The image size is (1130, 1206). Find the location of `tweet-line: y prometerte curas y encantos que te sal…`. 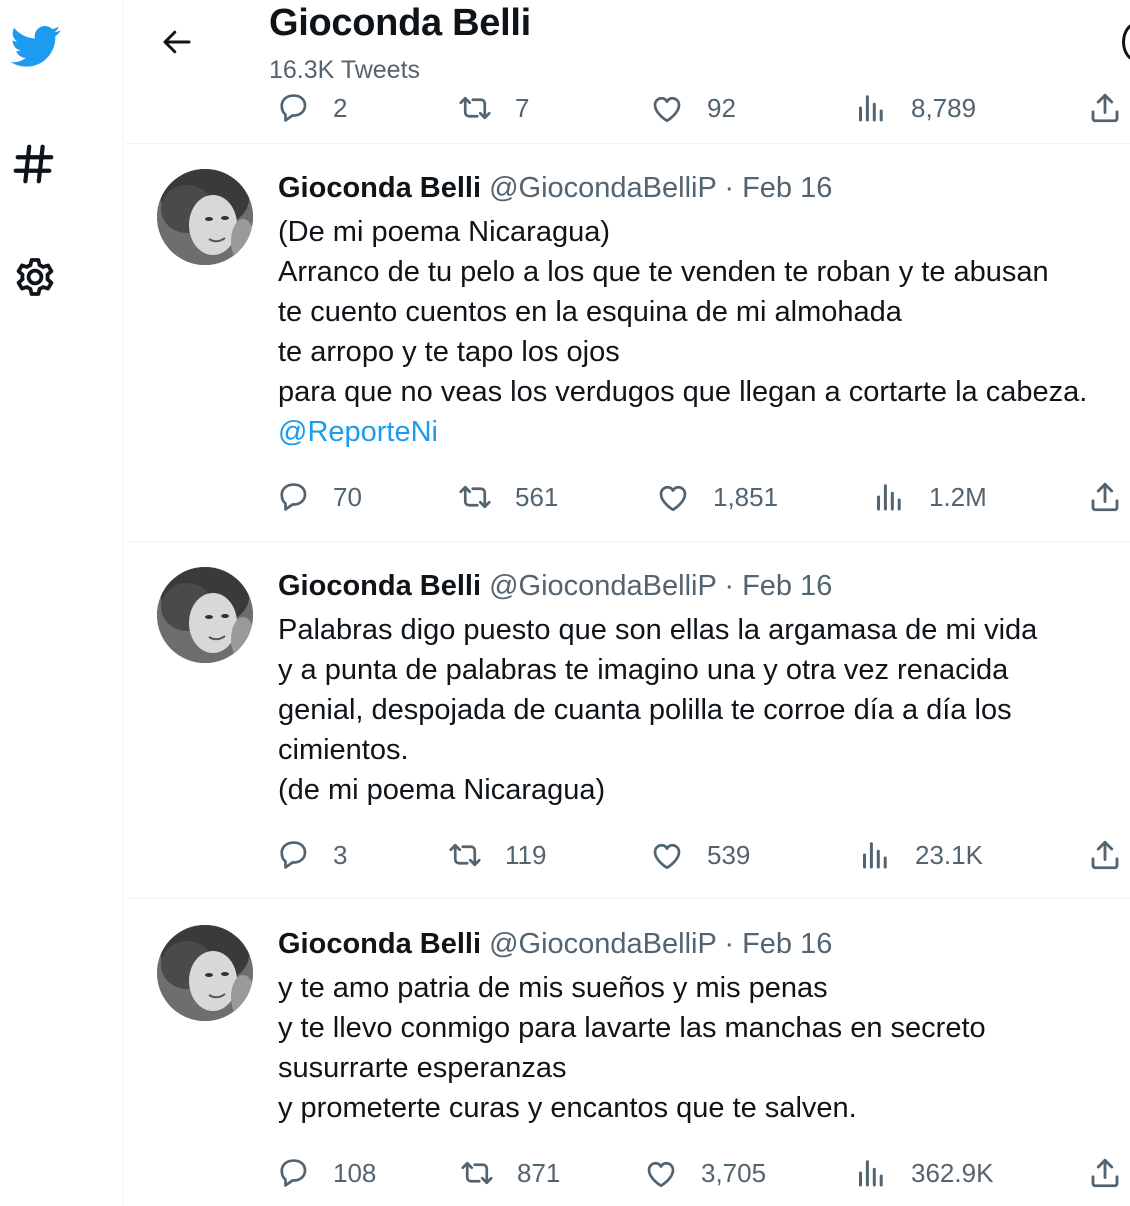

tweet-line: y prometerte curas y encantos que te sal… is located at coordinates (567, 1108).